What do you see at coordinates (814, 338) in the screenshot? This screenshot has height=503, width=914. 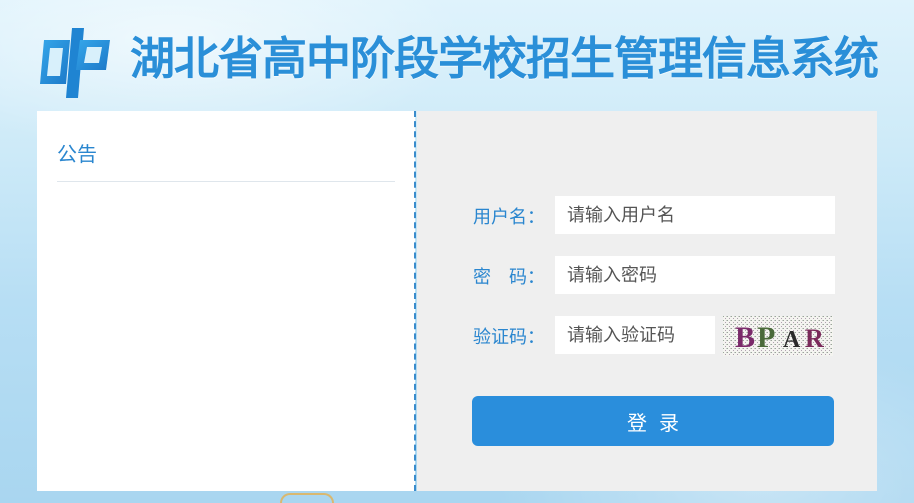 I see `captcha-char: R` at bounding box center [814, 338].